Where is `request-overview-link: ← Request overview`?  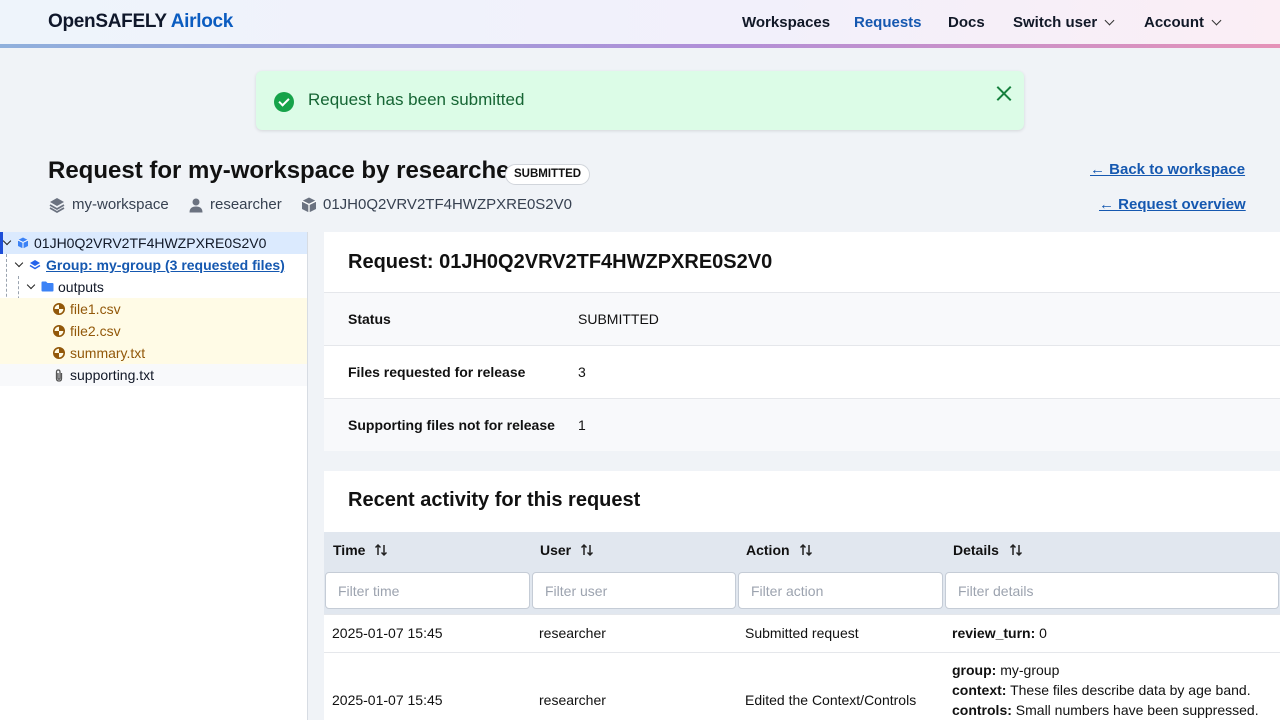 request-overview-link: ← Request overview is located at coordinates (1172, 204).